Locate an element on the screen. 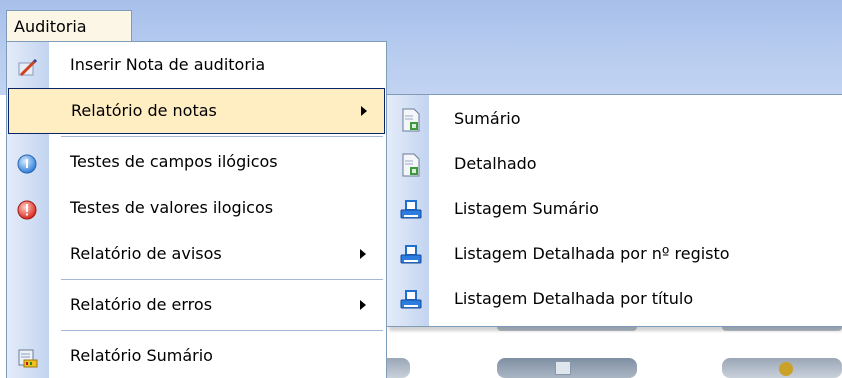 Image resolution: width=842 pixels, height=378 pixels. error-icon is located at coordinates (27, 210).